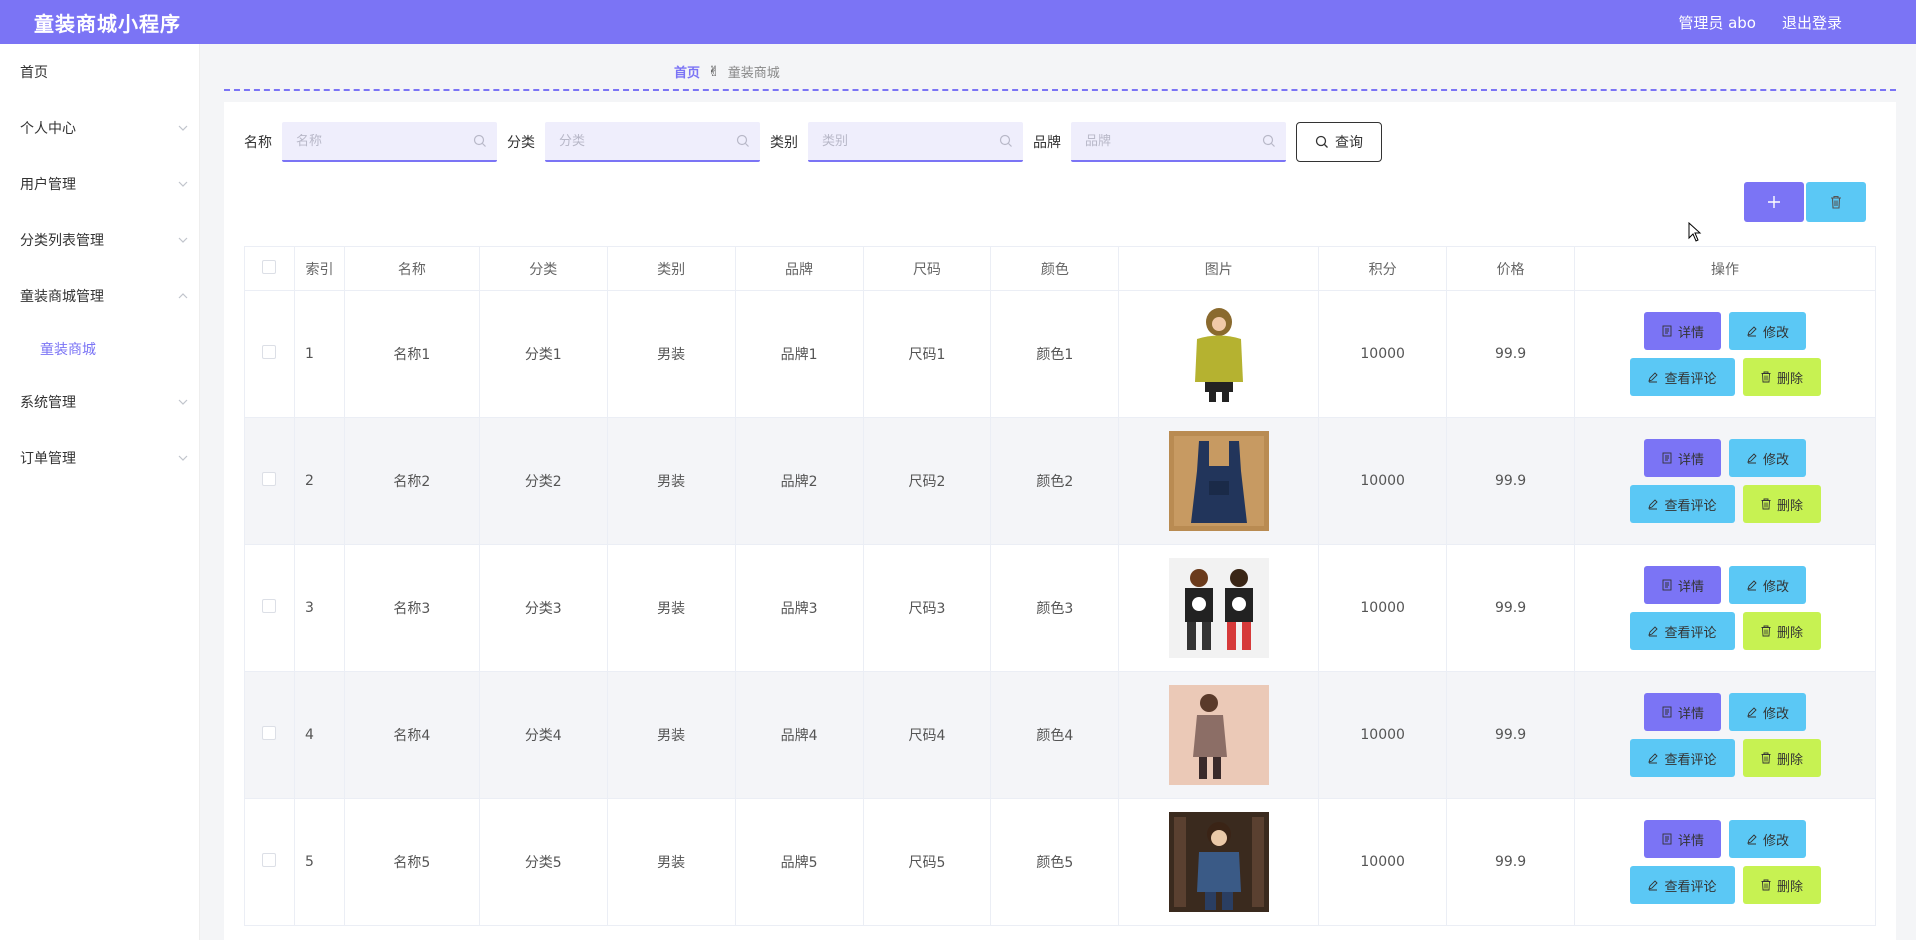  Describe the element at coordinates (384, 141) in the screenshot. I see `name-input` at that location.